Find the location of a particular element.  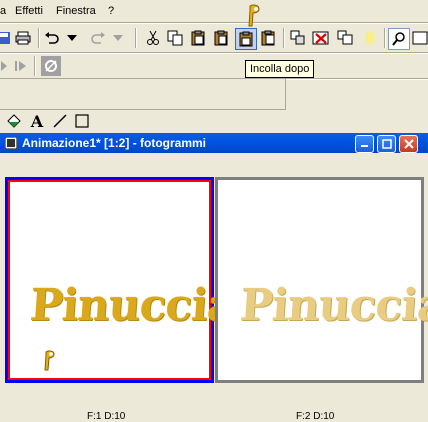

close-button is located at coordinates (408, 144).